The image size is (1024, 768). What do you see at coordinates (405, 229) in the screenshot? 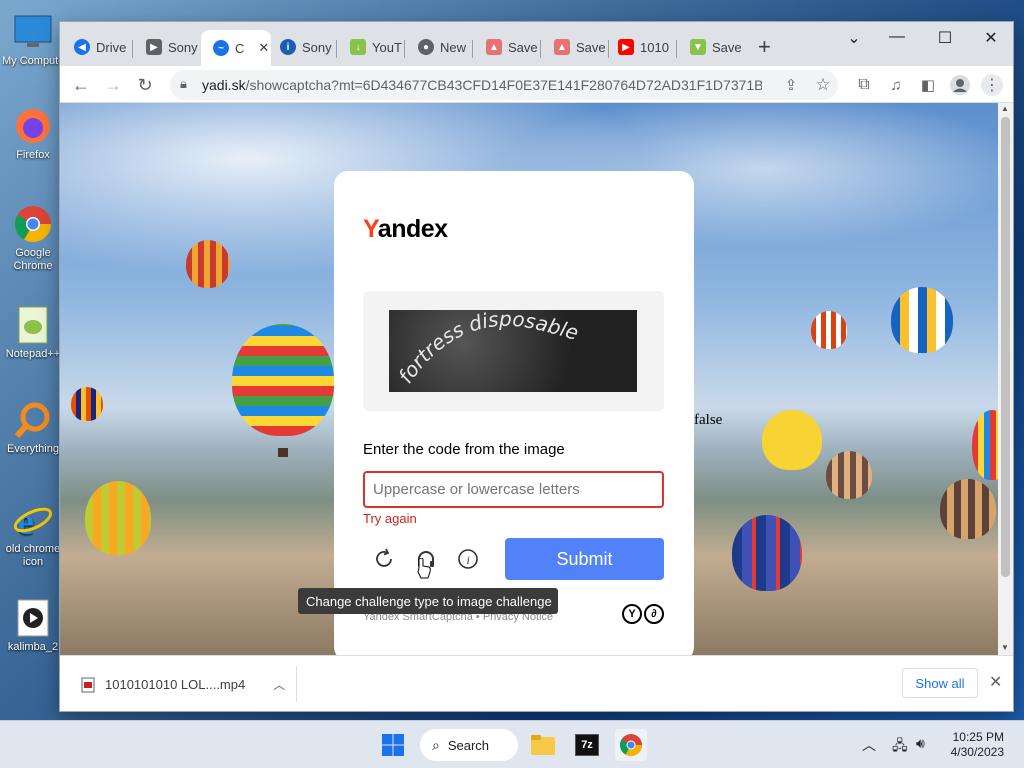
I see `yandex-logo: Yandex` at bounding box center [405, 229].